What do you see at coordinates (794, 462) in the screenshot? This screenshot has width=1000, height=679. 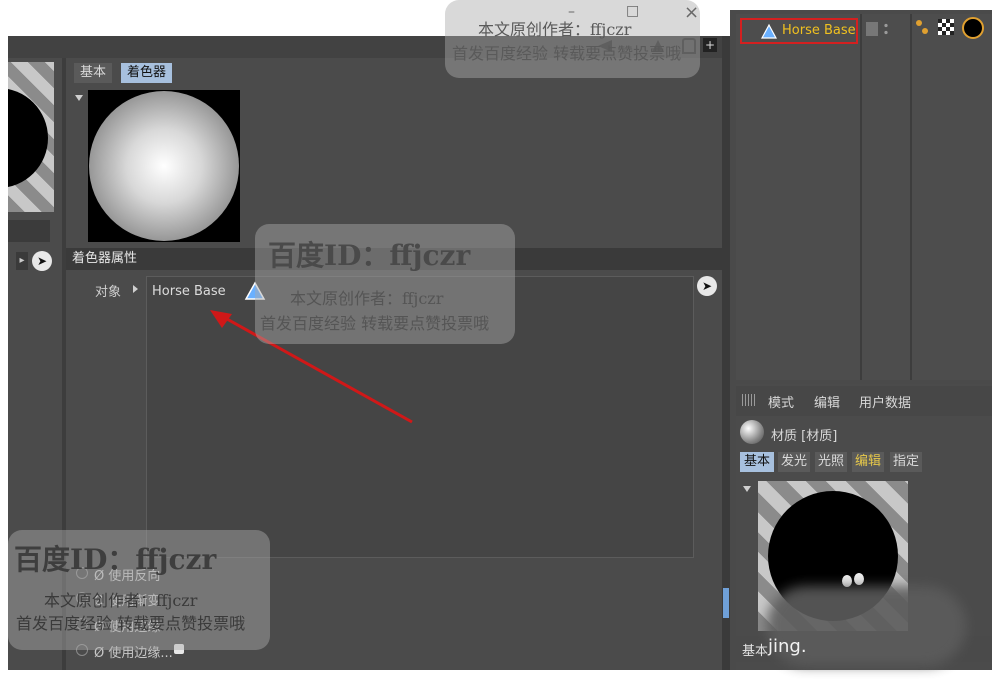 I see `tab-material-luminance: 发光` at bounding box center [794, 462].